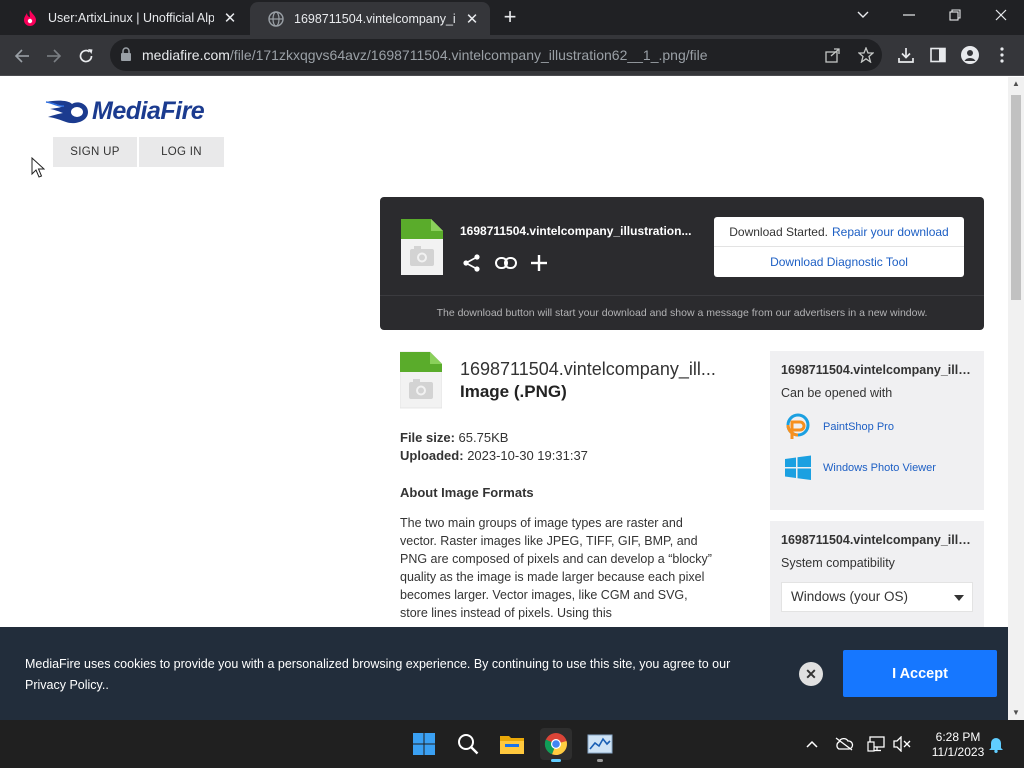  What do you see at coordinates (798, 467) in the screenshot?
I see `windows-icon` at bounding box center [798, 467].